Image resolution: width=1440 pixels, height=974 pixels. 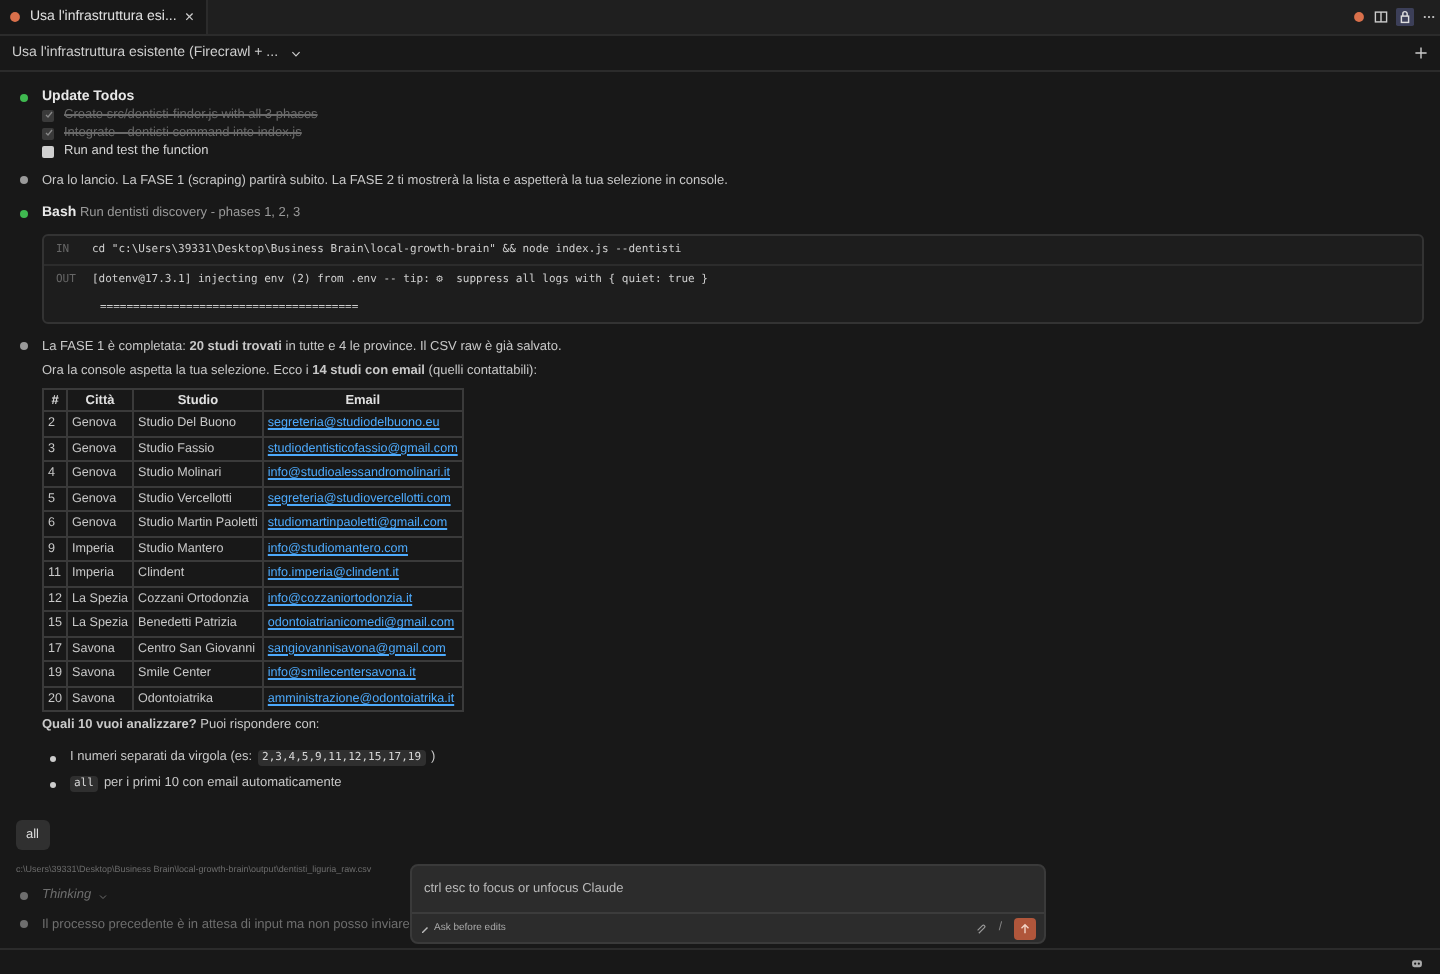 What do you see at coordinates (1417, 962) in the screenshot?
I see `robot-icon` at bounding box center [1417, 962].